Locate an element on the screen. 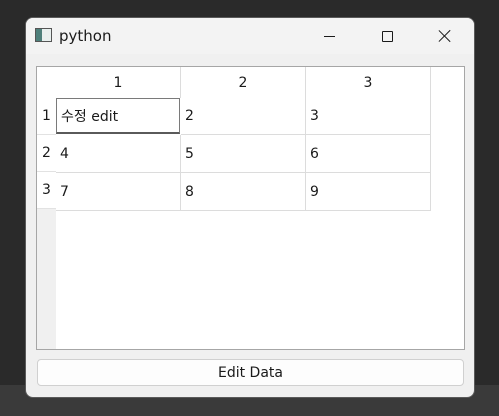  column-header-1: 1 is located at coordinates (118, 82).